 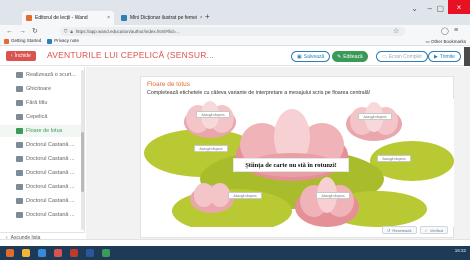 I want to click on save-button: ▣ Salvează, so click(x=311, y=56).